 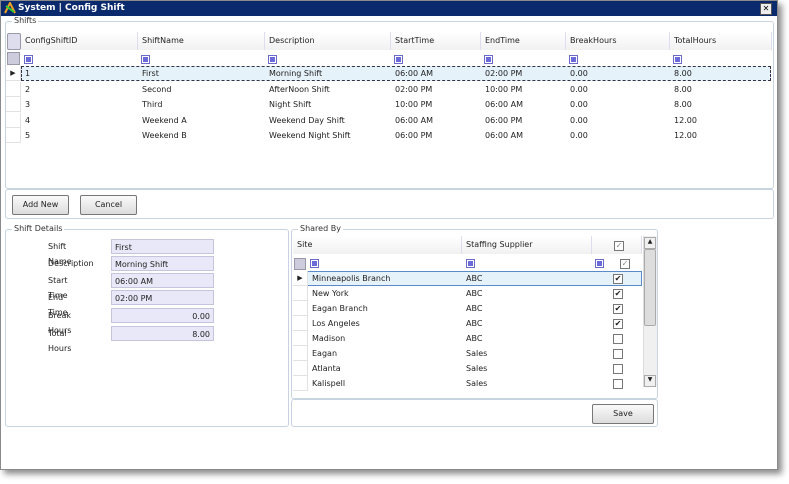 What do you see at coordinates (60, 341) in the screenshot?
I see `total-hours-label: Total Hours` at bounding box center [60, 341].